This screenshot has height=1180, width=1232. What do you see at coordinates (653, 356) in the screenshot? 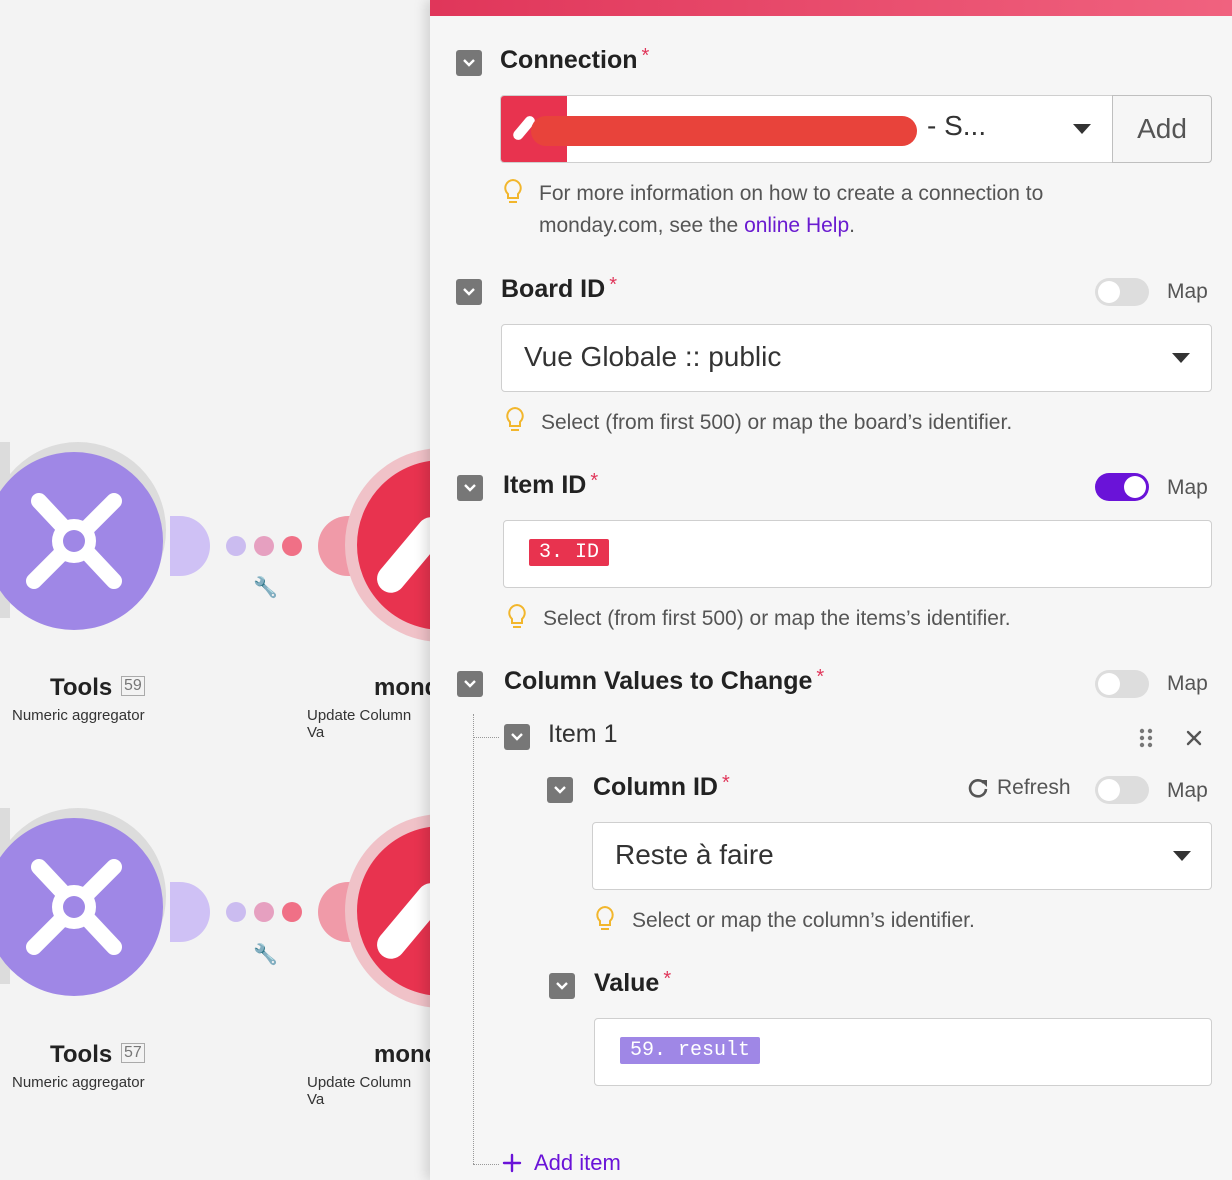
I see `board-value: Vue Globale :: public` at bounding box center [653, 356].